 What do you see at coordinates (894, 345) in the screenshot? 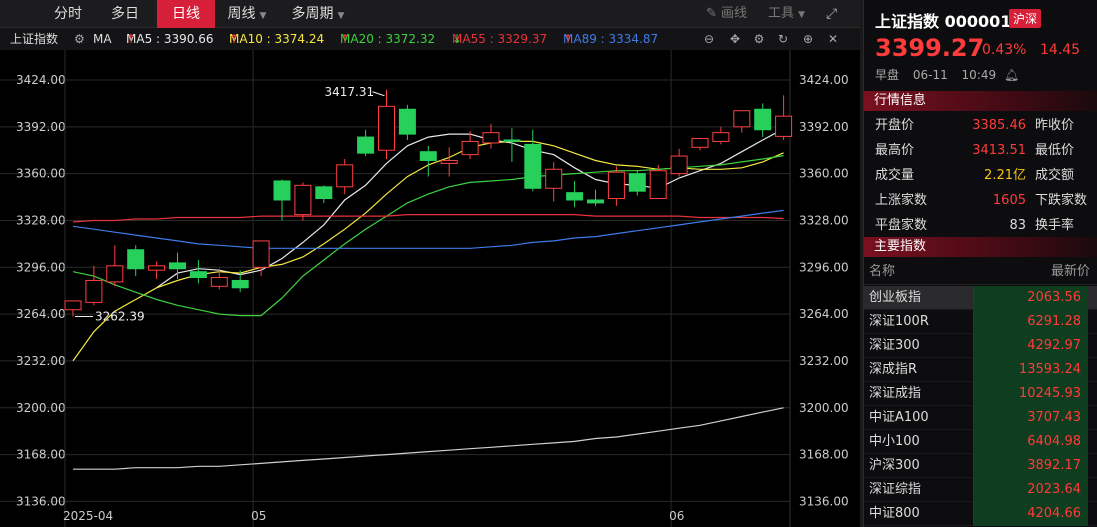
I see `index-name: 深证300` at bounding box center [894, 345].